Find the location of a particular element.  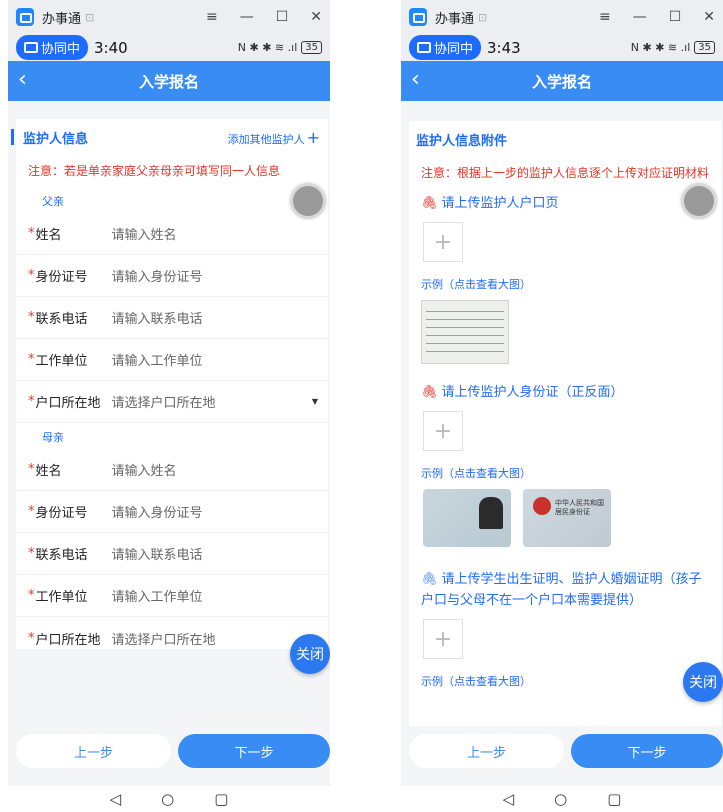

status-bar: 协同中 3:43 N ✱ ✱ ≋ .ıl 35 is located at coordinates (562, 47).